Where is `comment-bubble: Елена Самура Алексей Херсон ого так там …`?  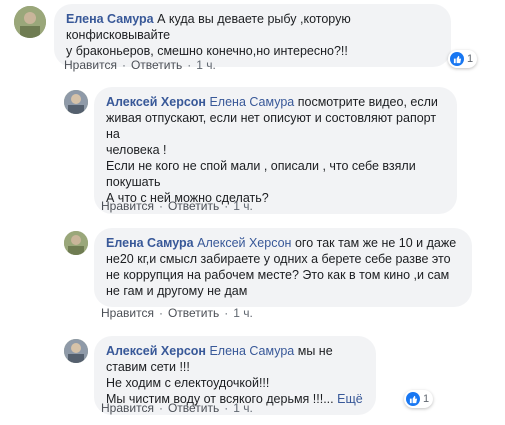 comment-bubble: Елена Самура Алексей Херсон ого так там … is located at coordinates (283, 267).